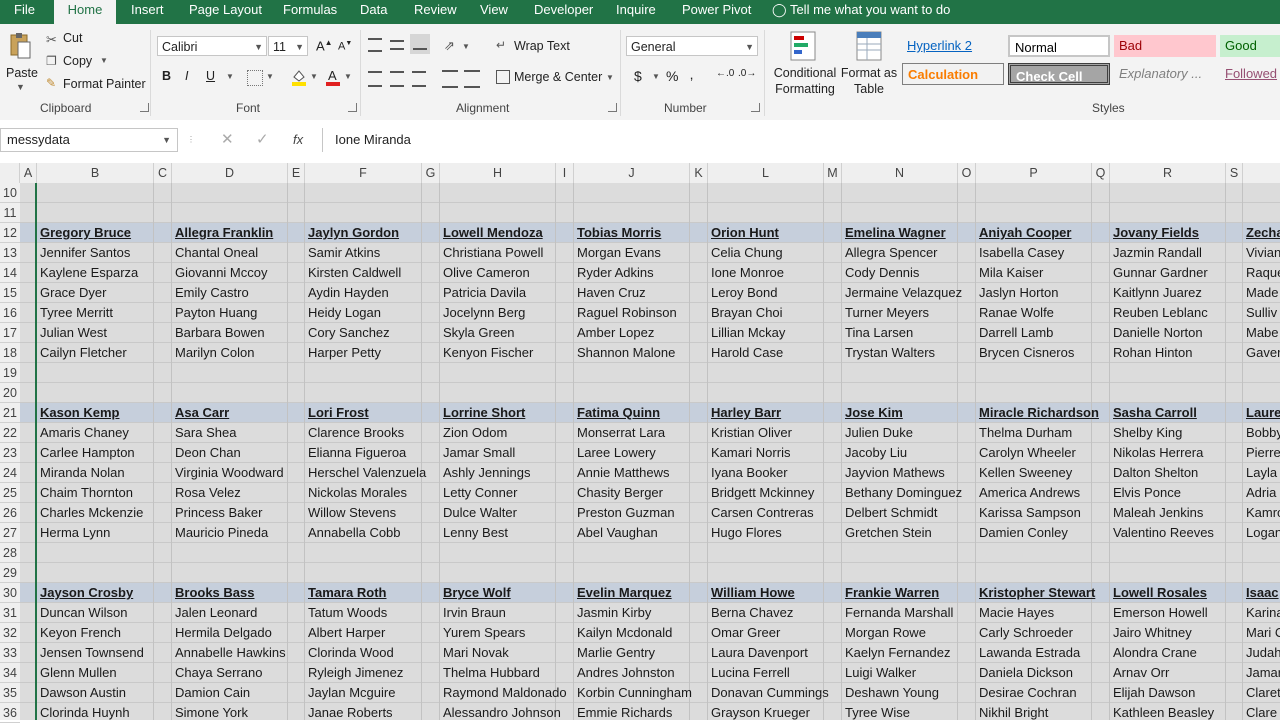  What do you see at coordinates (508, 593) in the screenshot?
I see `group-header-cell: Bryce Wolf` at bounding box center [508, 593].